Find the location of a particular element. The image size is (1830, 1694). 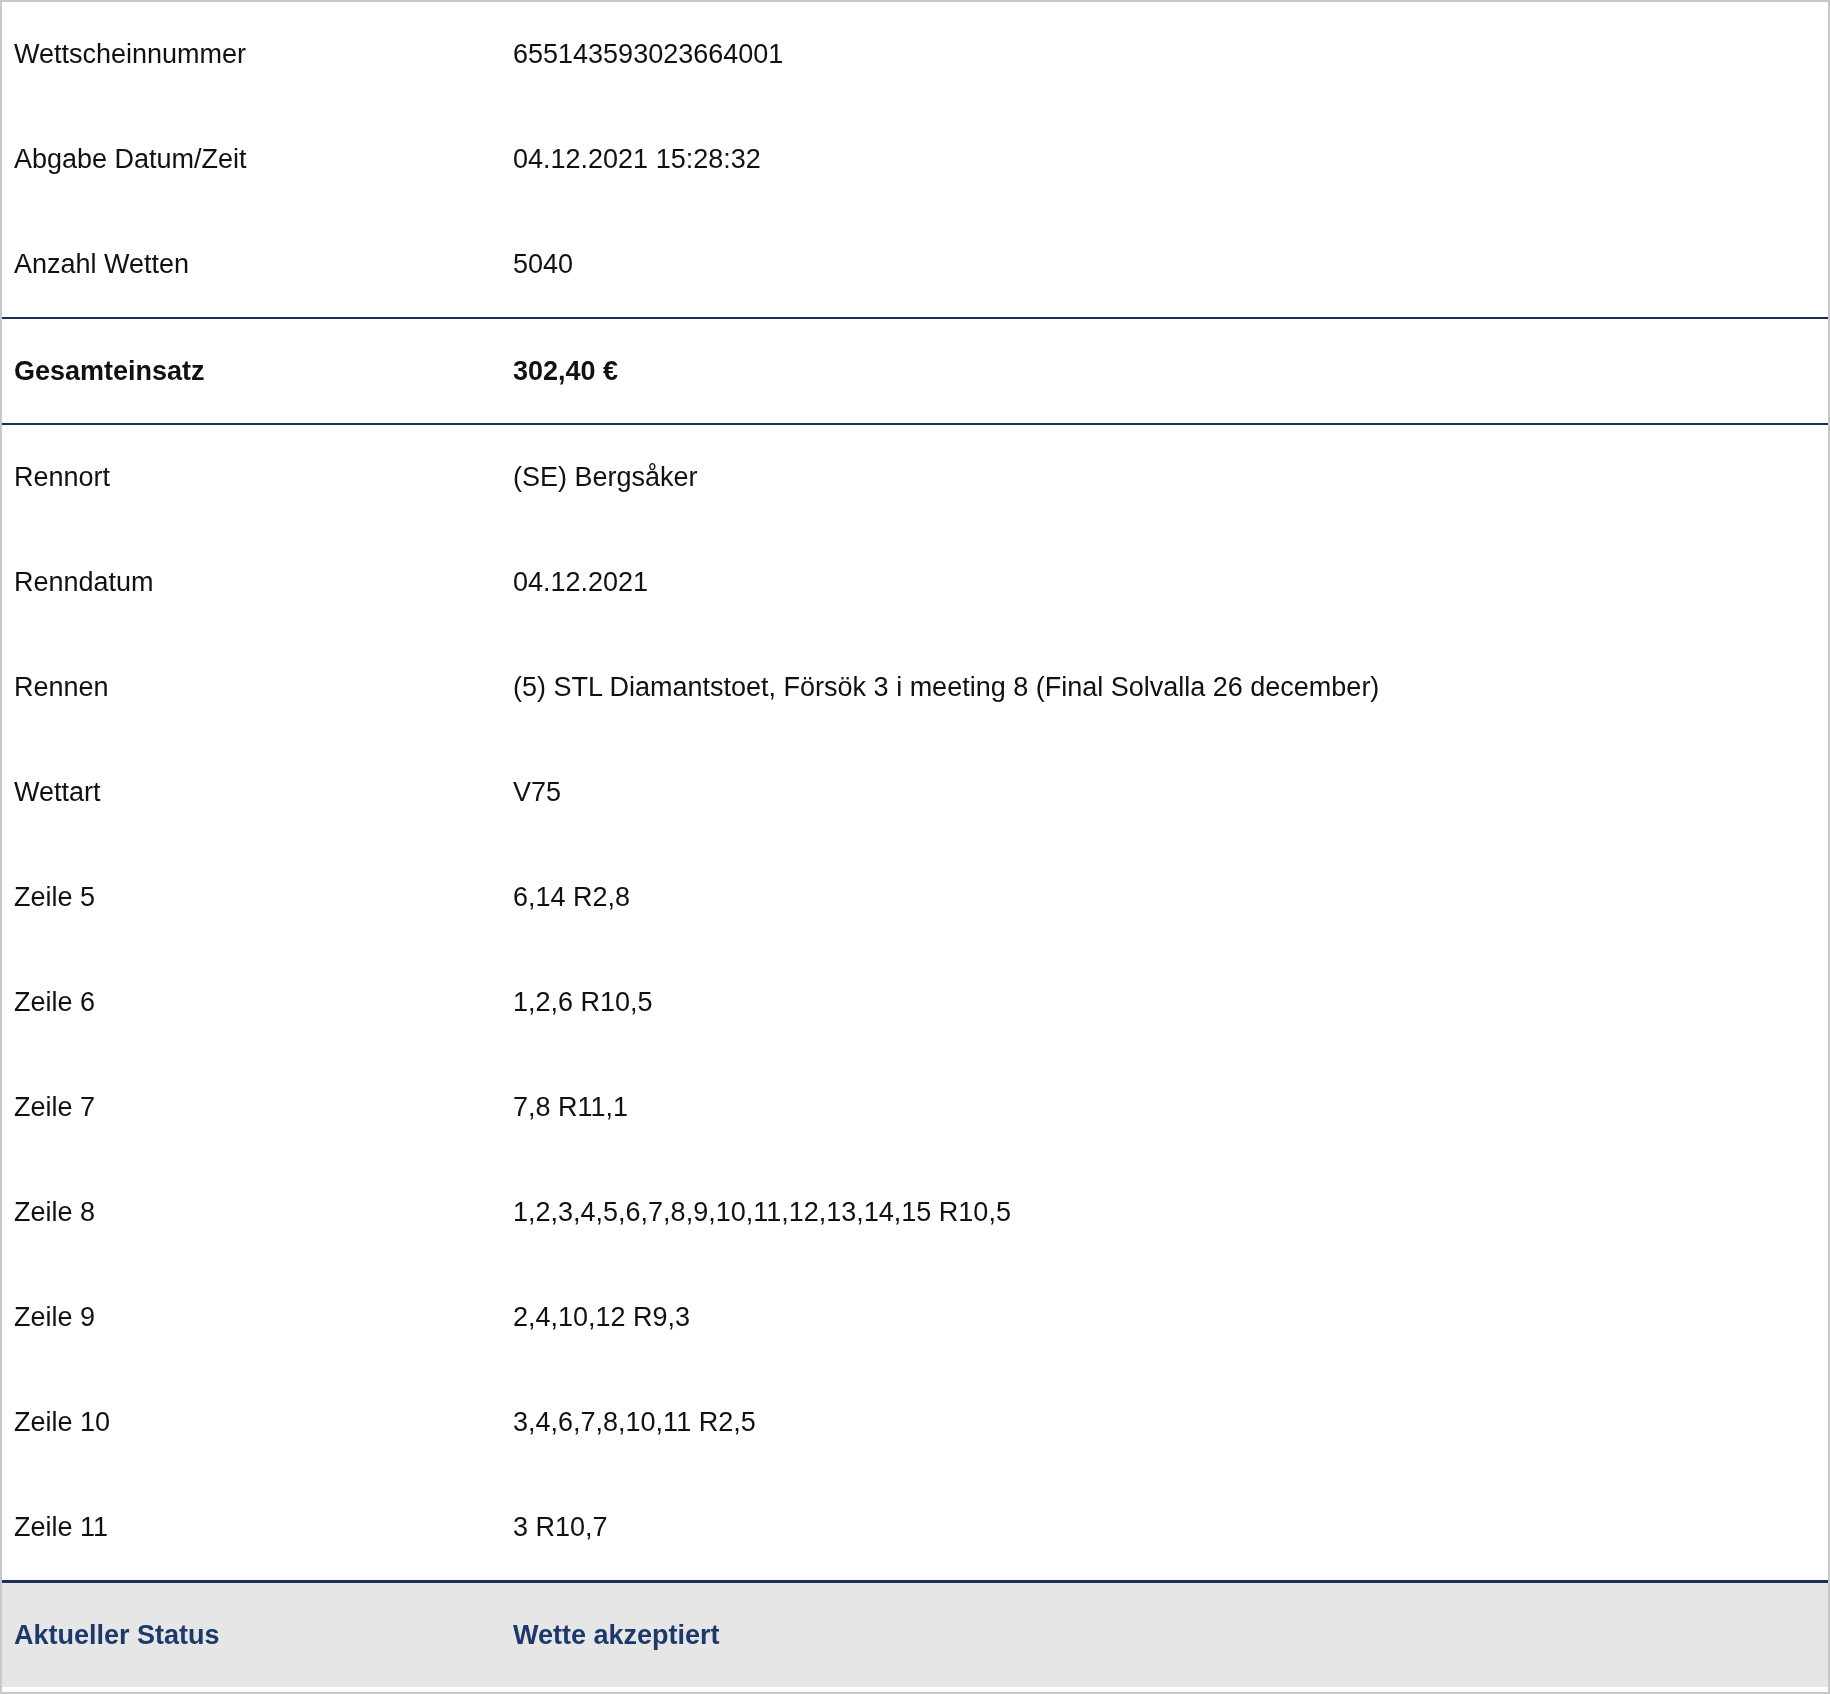

row-value: (5) STL Diamantstoet, Försök 3 i meeting 8 (Final Solvalla 26 december) is located at coordinates (947, 687).